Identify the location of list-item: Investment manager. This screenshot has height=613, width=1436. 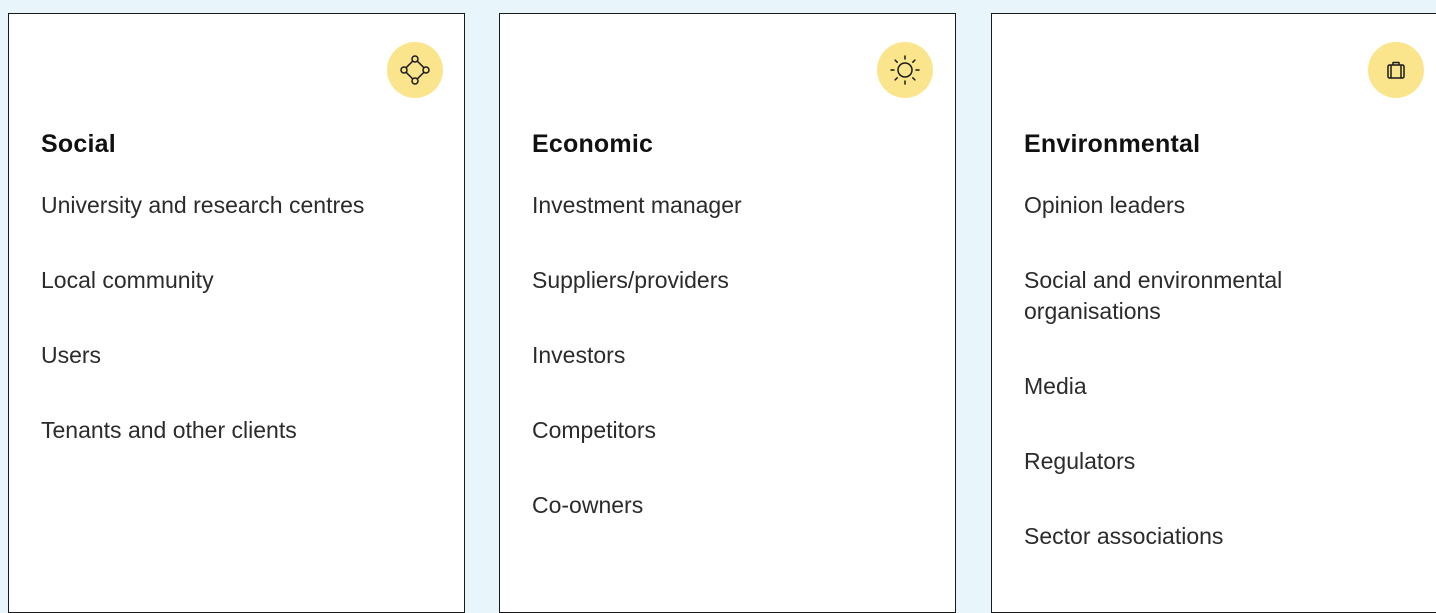
(637, 205).